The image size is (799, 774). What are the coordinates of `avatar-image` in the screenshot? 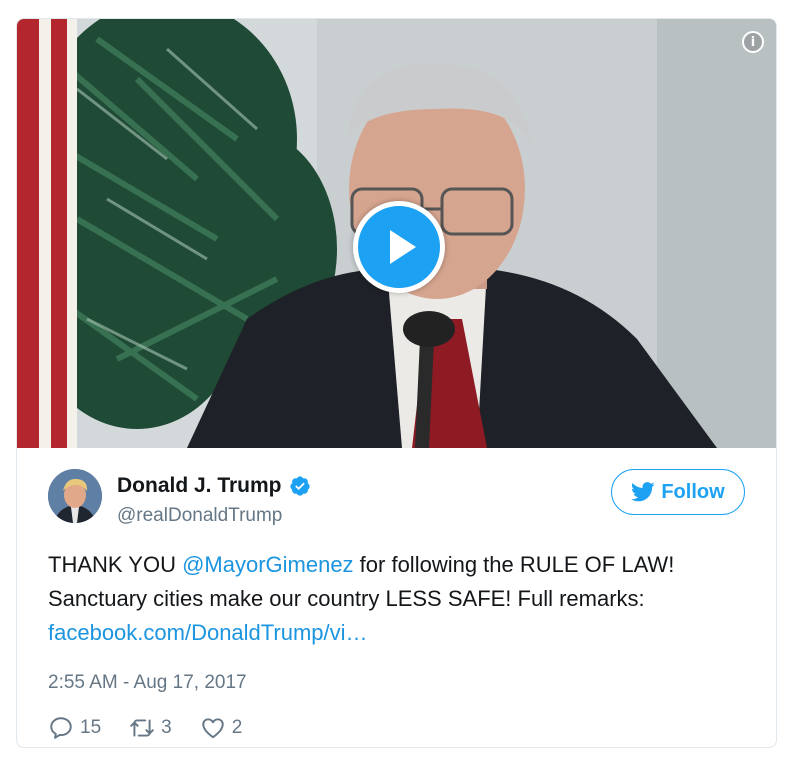 It's located at (75, 496).